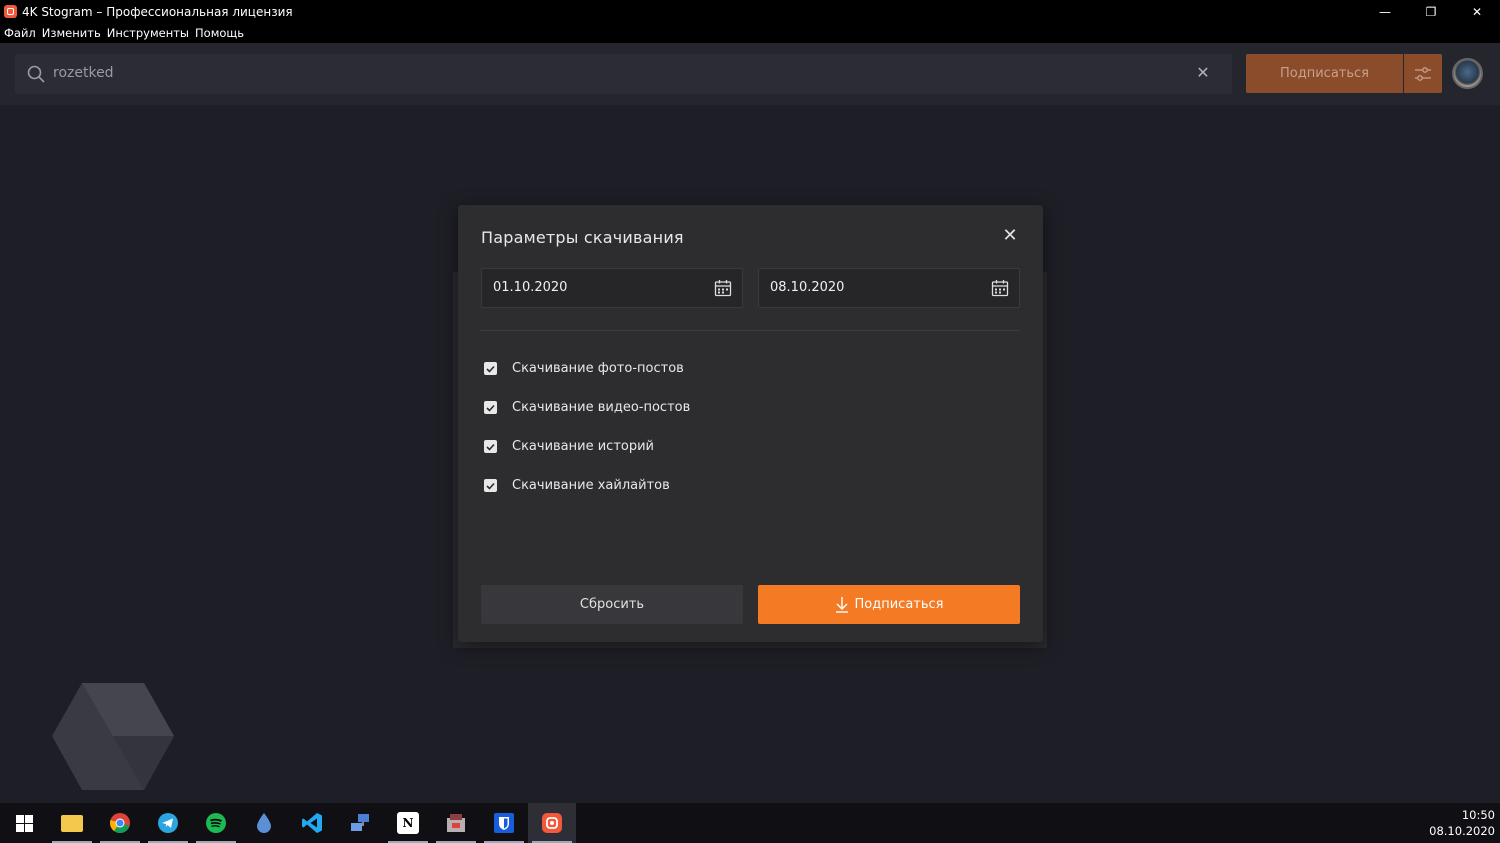  I want to click on close-window-button: ✕, so click(1477, 11).